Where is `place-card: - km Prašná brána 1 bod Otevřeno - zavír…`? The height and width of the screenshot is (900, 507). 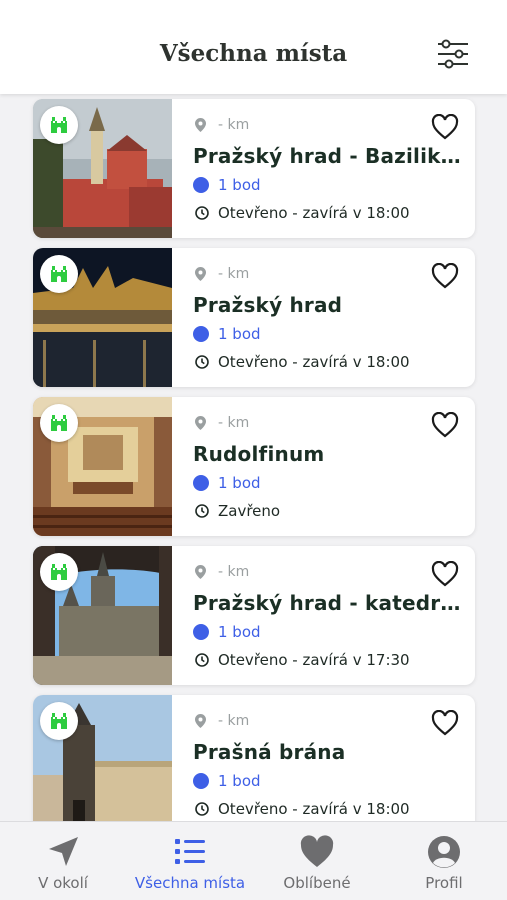 place-card: - km Prašná brána 1 bod Otevřeno - zavír… is located at coordinates (254, 758).